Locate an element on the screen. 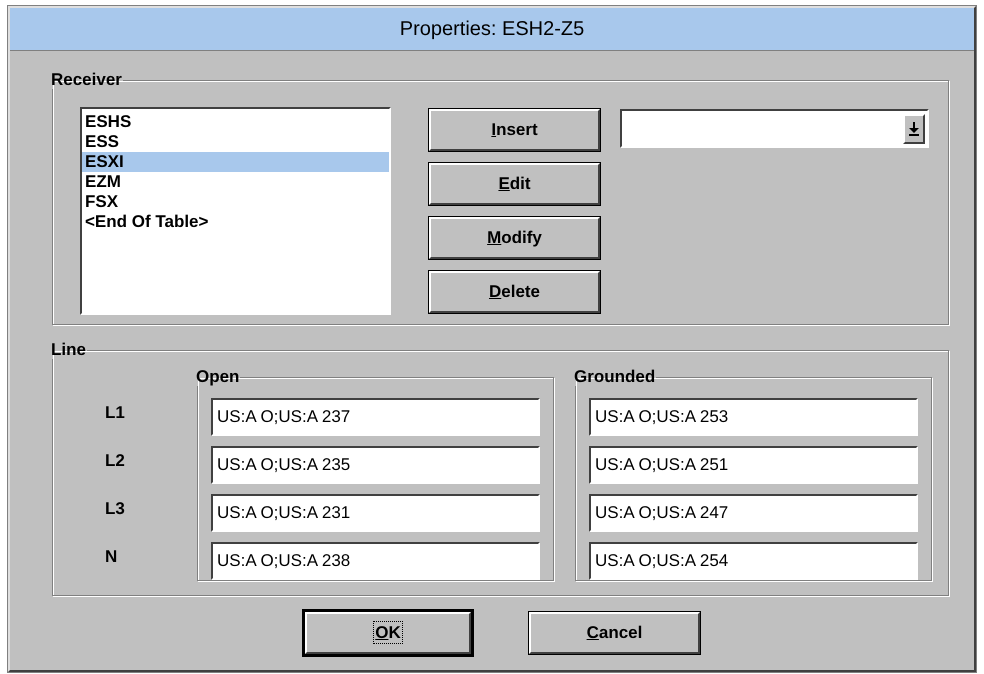 The height and width of the screenshot is (674, 984). dropdown-button is located at coordinates (914, 129).